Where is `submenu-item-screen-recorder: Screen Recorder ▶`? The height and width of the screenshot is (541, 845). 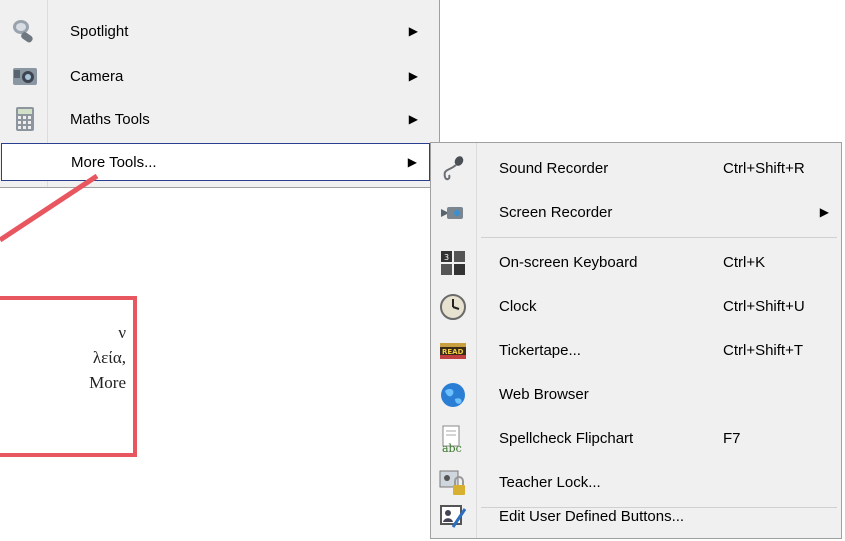 submenu-item-screen-recorder: Screen Recorder ▶ is located at coordinates (636, 213).